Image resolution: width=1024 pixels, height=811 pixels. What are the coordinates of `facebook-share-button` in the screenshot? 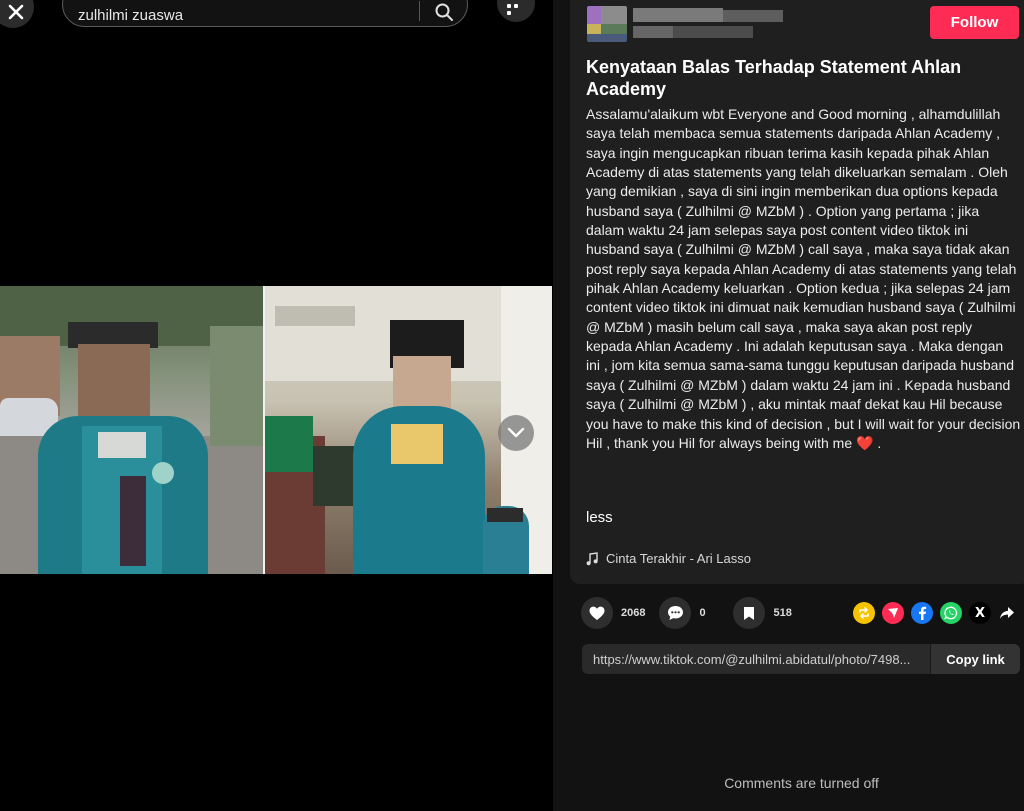 It's located at (922, 613).